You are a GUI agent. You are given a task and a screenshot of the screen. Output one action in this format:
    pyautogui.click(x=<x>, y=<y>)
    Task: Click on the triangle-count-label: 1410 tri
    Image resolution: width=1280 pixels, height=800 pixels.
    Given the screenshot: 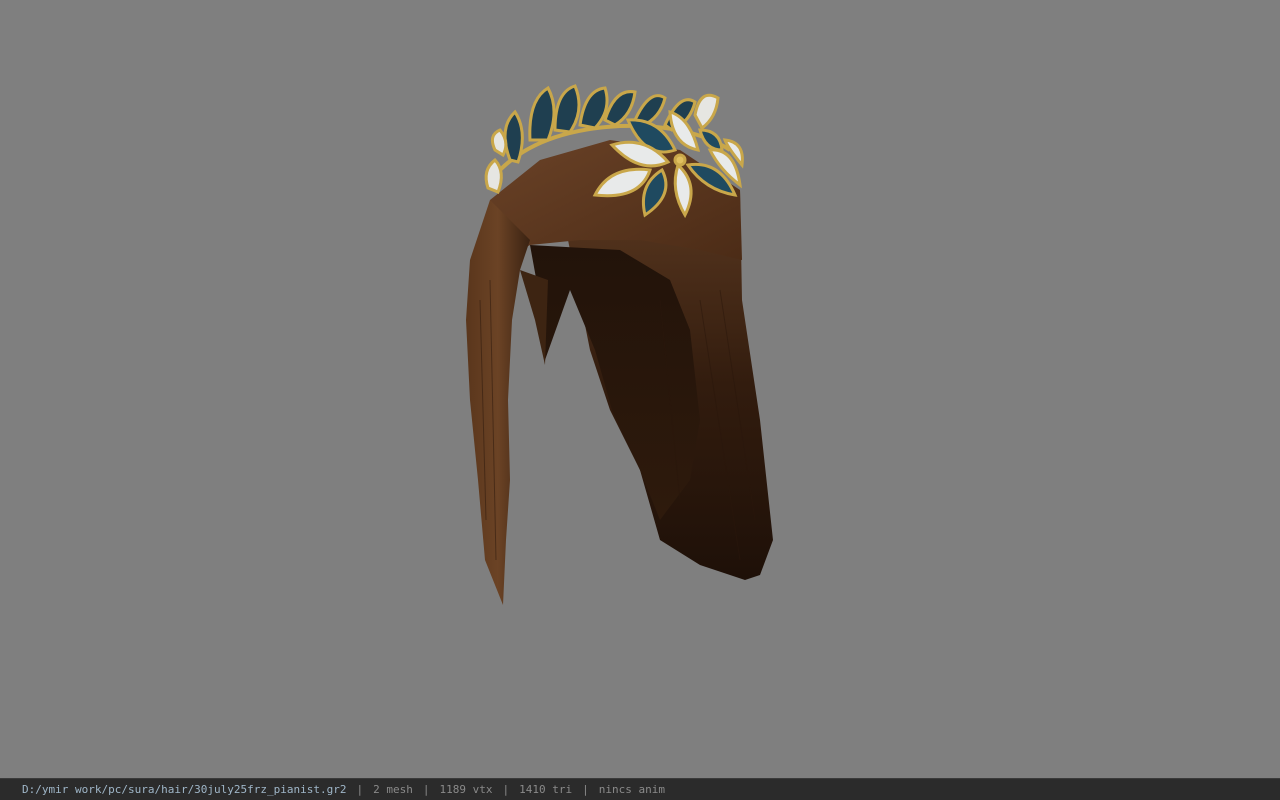 What is the action you would take?
    pyautogui.click(x=546, y=789)
    